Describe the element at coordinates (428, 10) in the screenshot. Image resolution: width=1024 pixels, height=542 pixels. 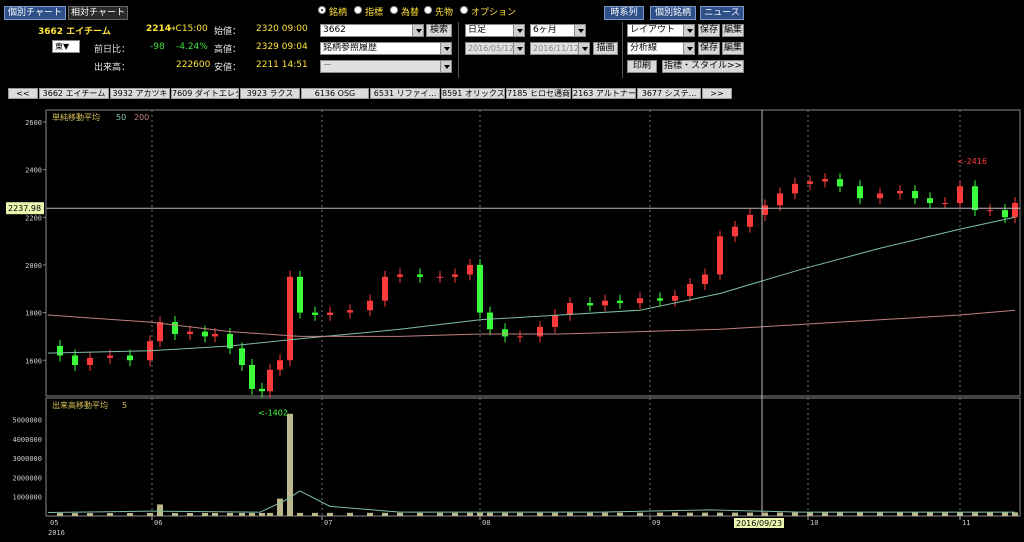
I see `radio-futures` at that location.